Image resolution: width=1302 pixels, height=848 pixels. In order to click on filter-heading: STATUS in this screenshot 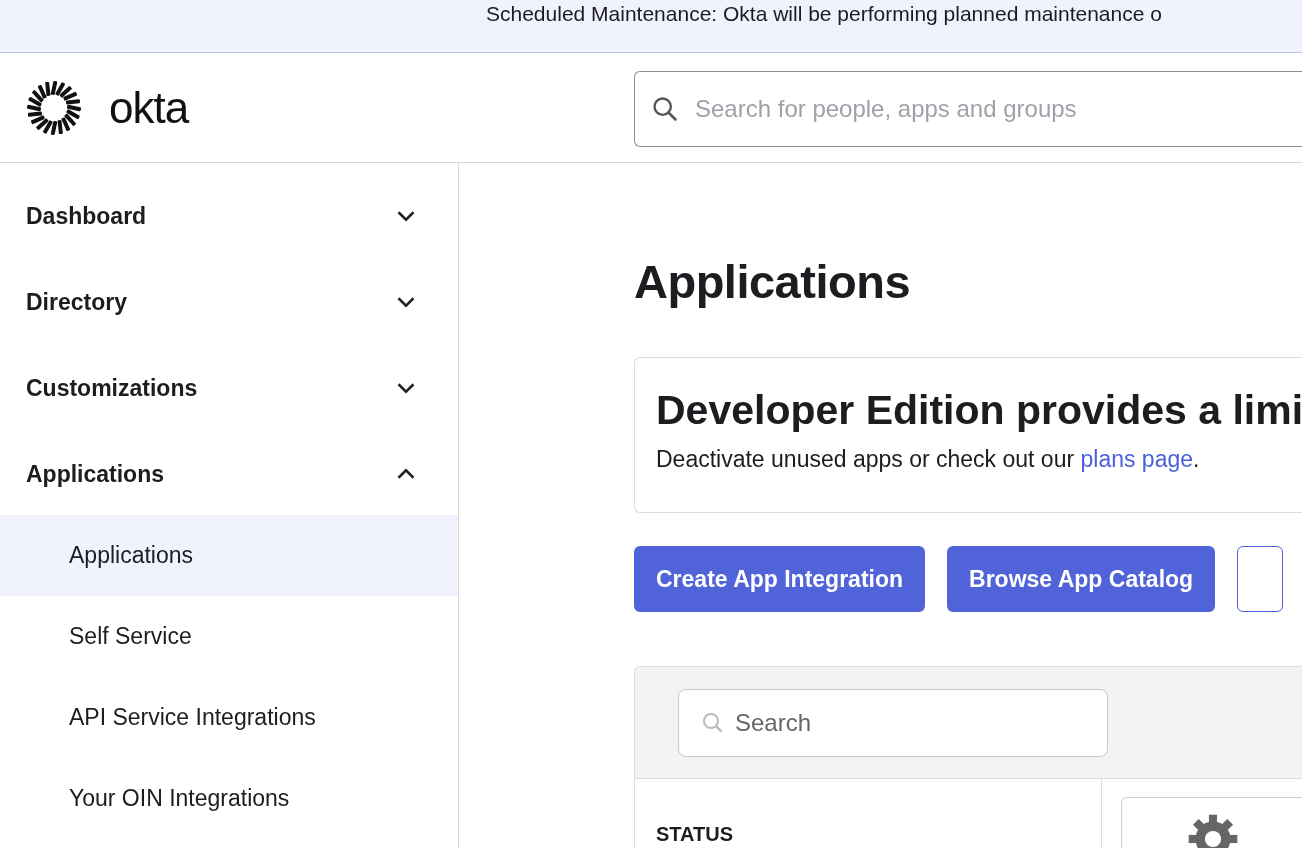, I will do `click(695, 834)`.